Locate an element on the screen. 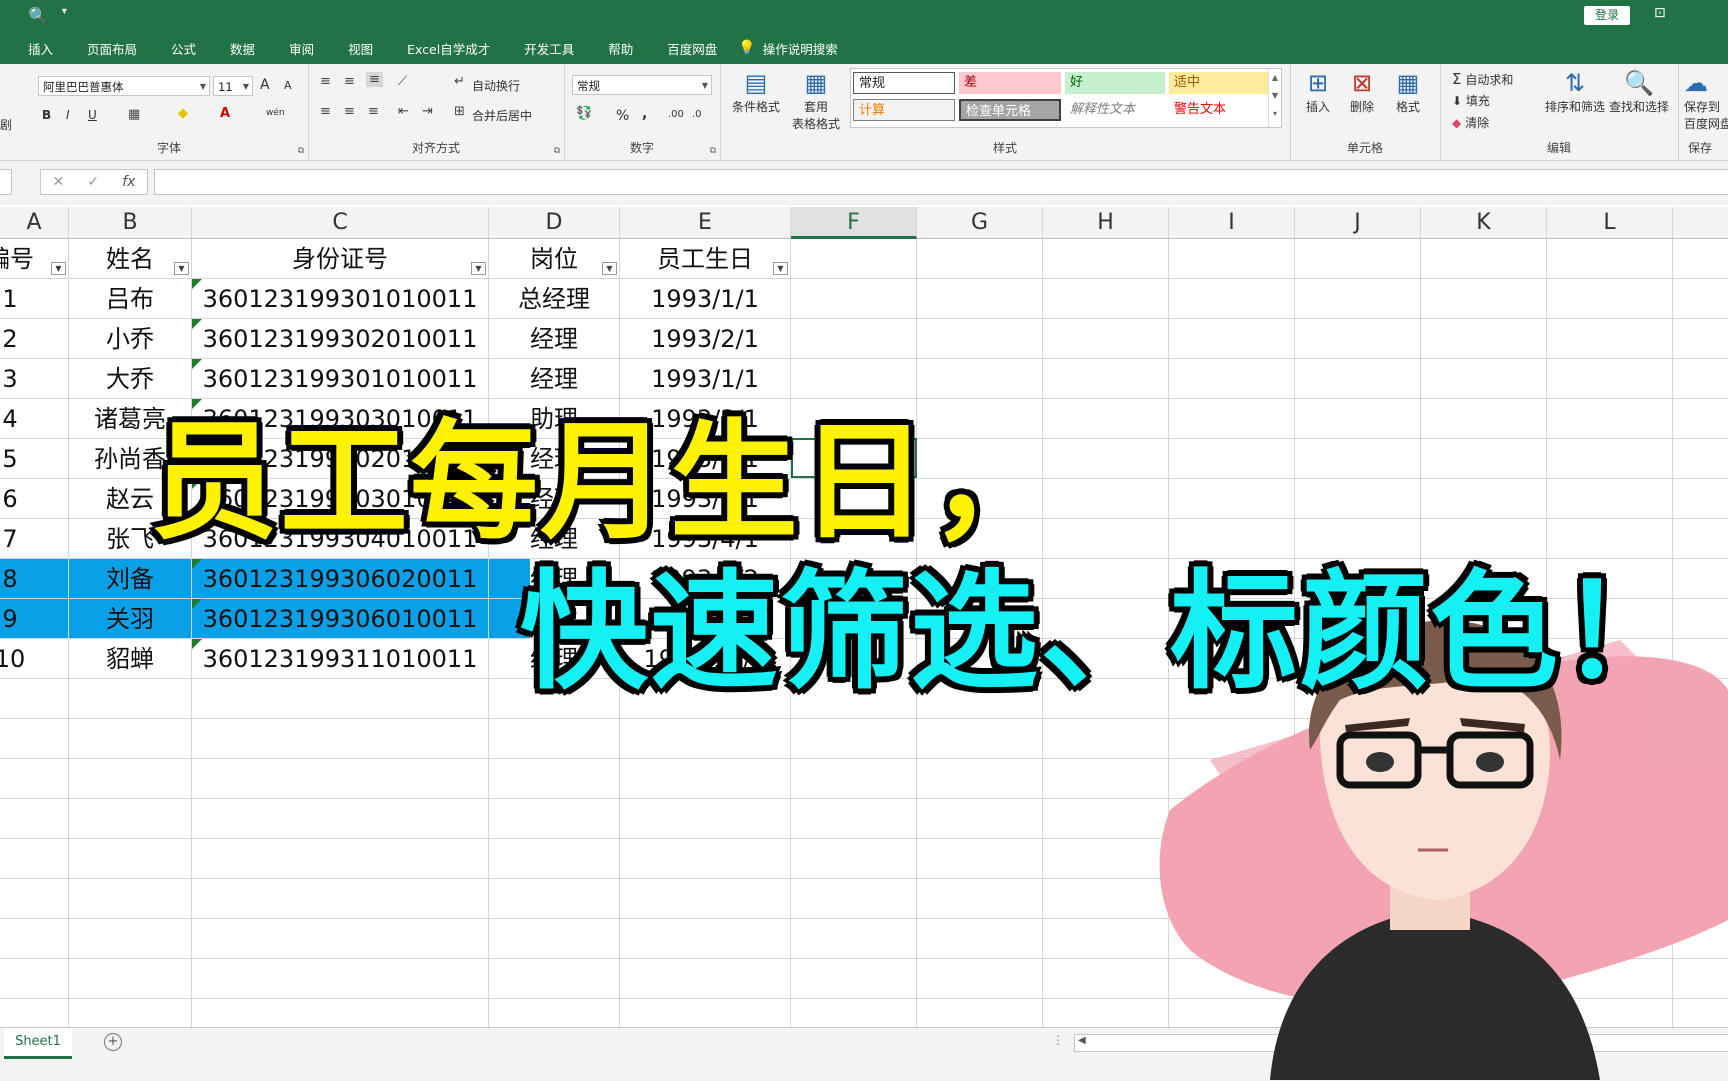  shrink-font-button: A is located at coordinates (288, 85).